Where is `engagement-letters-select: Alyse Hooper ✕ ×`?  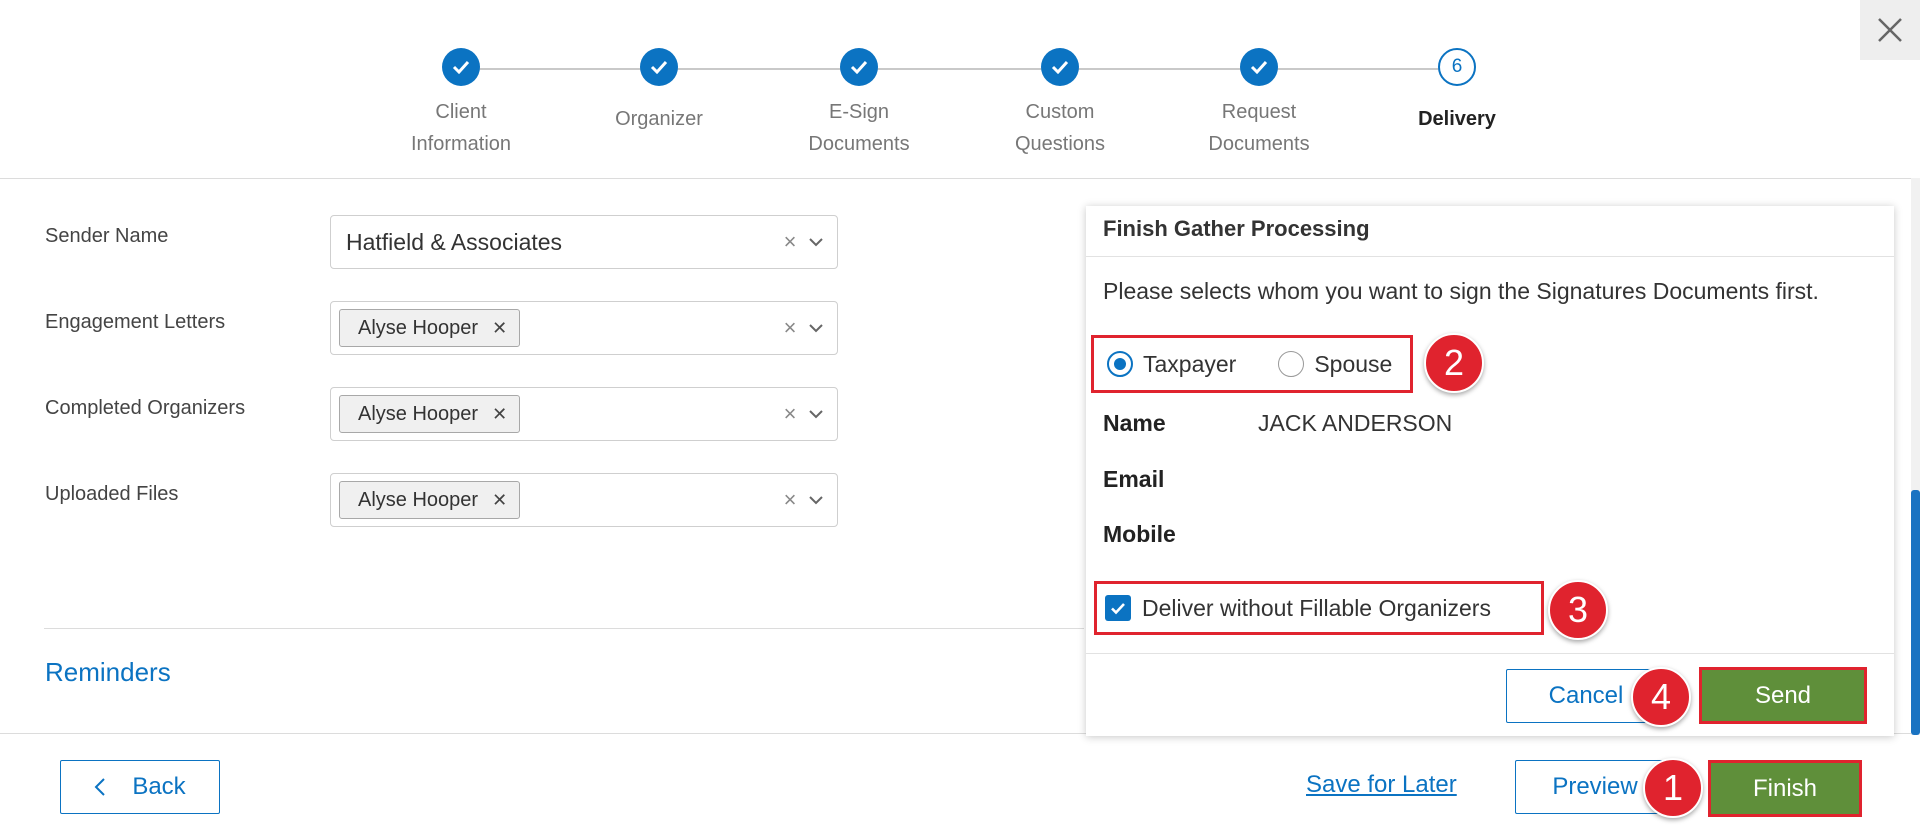 engagement-letters-select: Alyse Hooper ✕ × is located at coordinates (584, 328).